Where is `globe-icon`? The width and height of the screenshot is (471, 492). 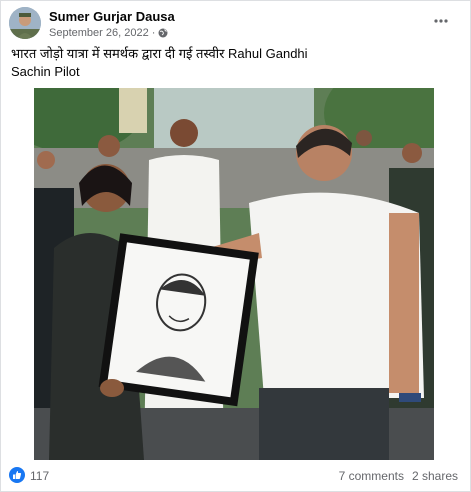 globe-icon is located at coordinates (163, 33).